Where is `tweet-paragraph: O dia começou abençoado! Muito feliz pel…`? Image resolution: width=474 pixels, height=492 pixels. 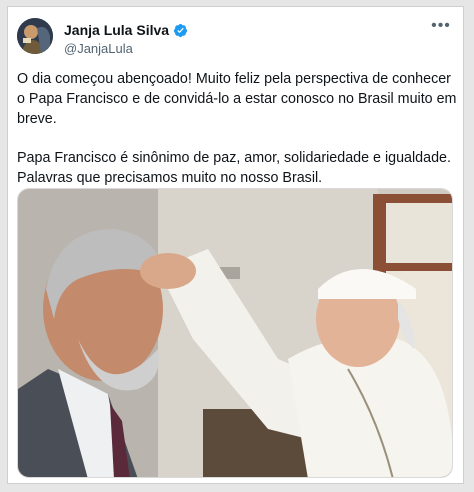 tweet-paragraph: O dia começou abençoado! Muito feliz pel… is located at coordinates (239, 99).